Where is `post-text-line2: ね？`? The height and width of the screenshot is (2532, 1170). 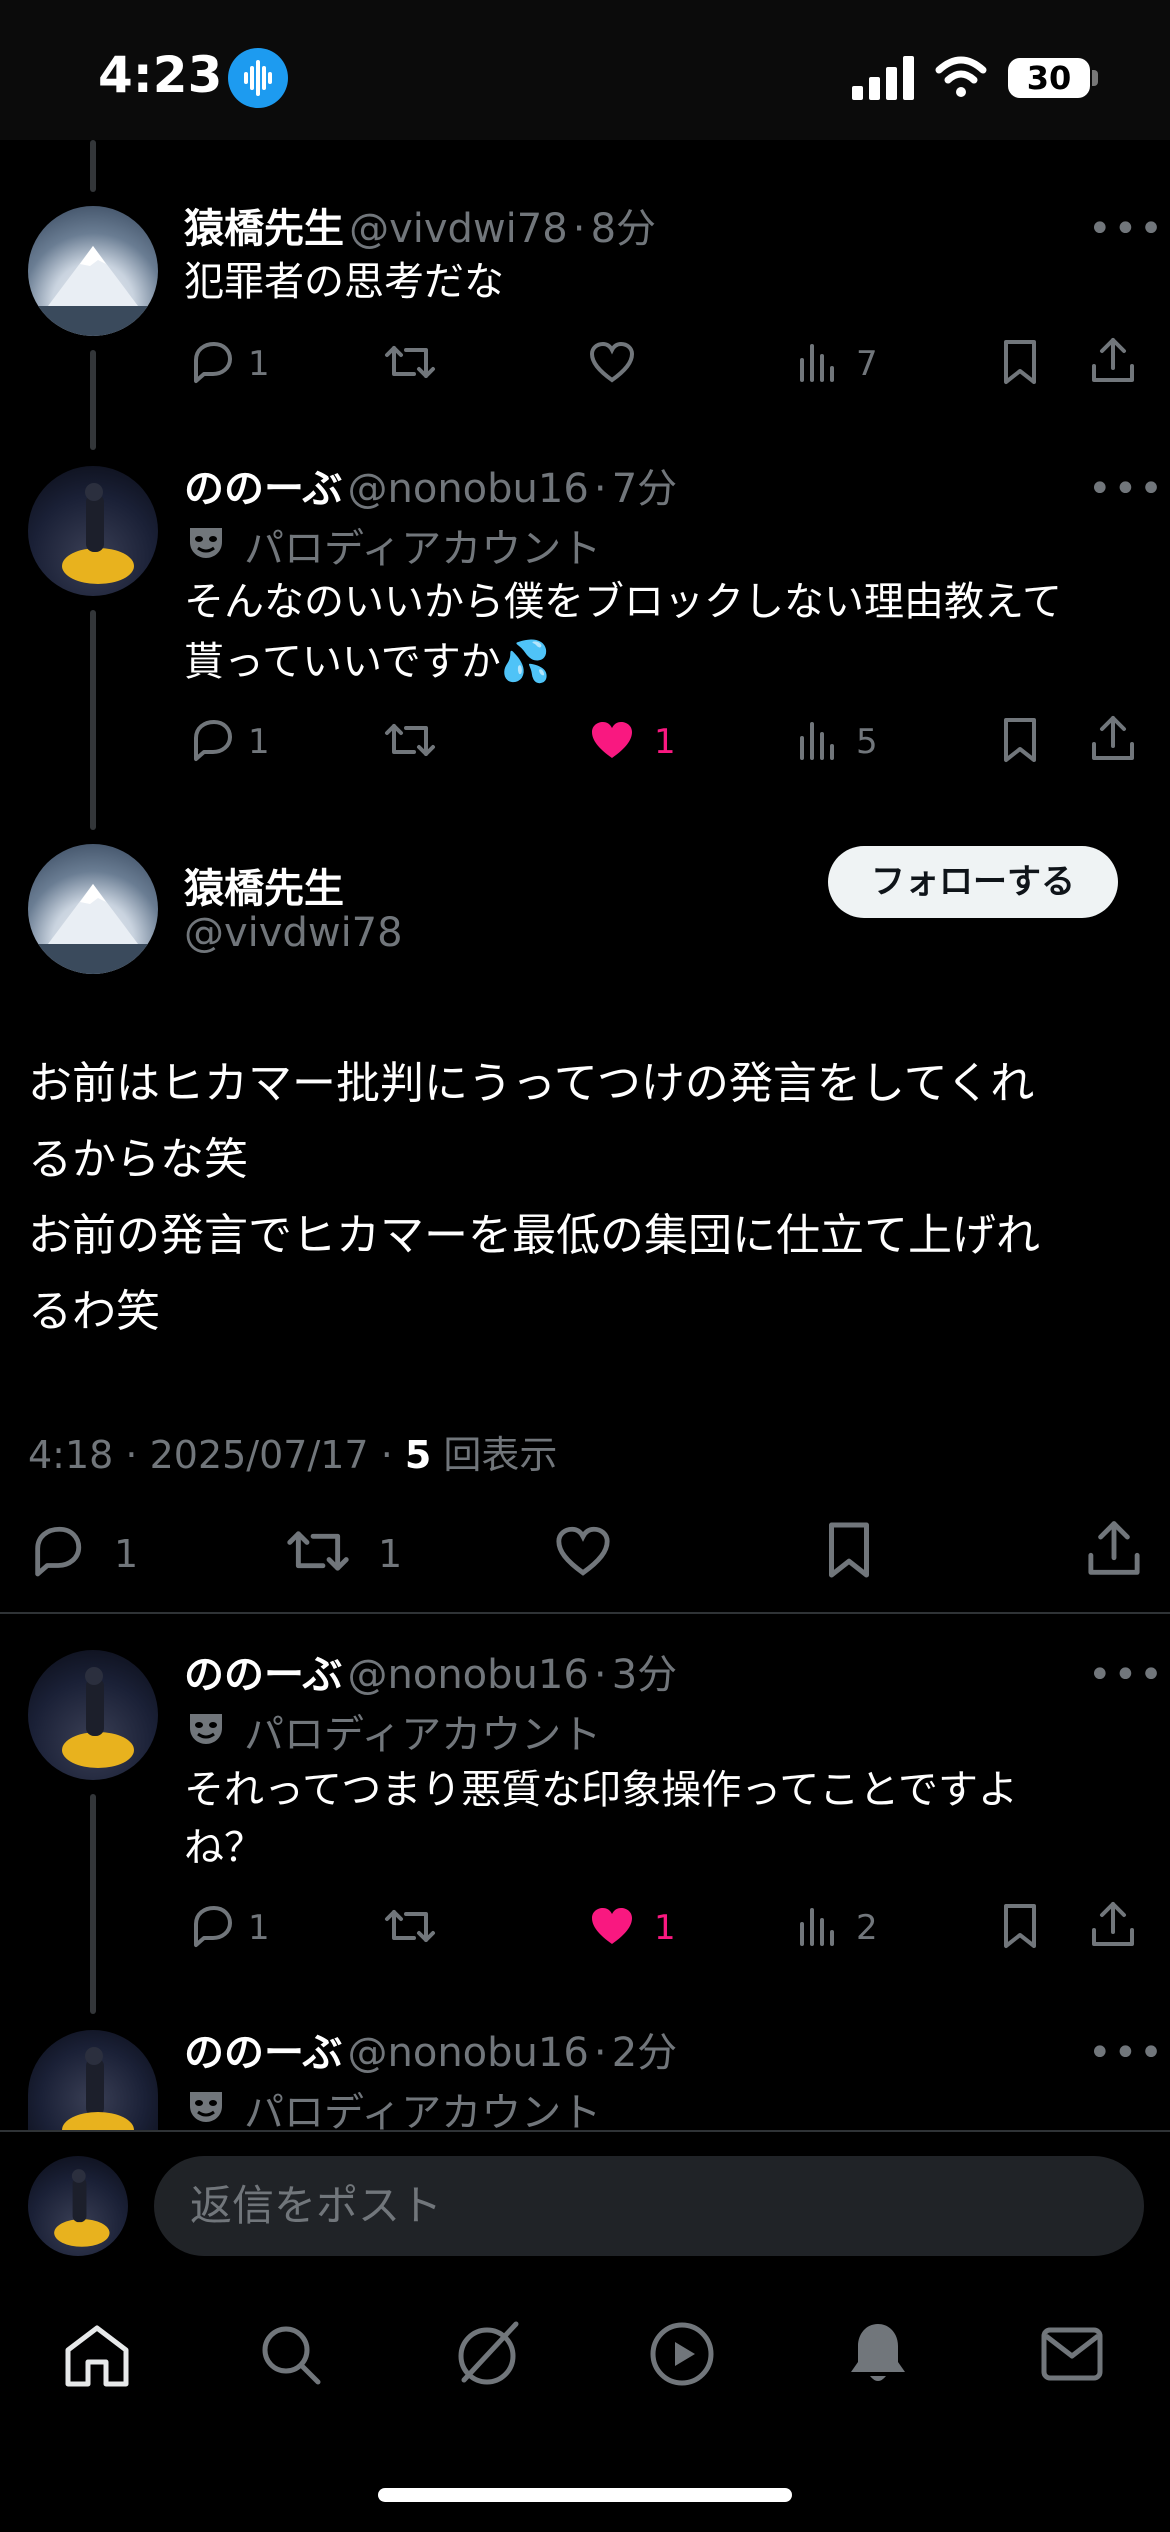
post-text-line2: ね？ is located at coordinates (224, 1848).